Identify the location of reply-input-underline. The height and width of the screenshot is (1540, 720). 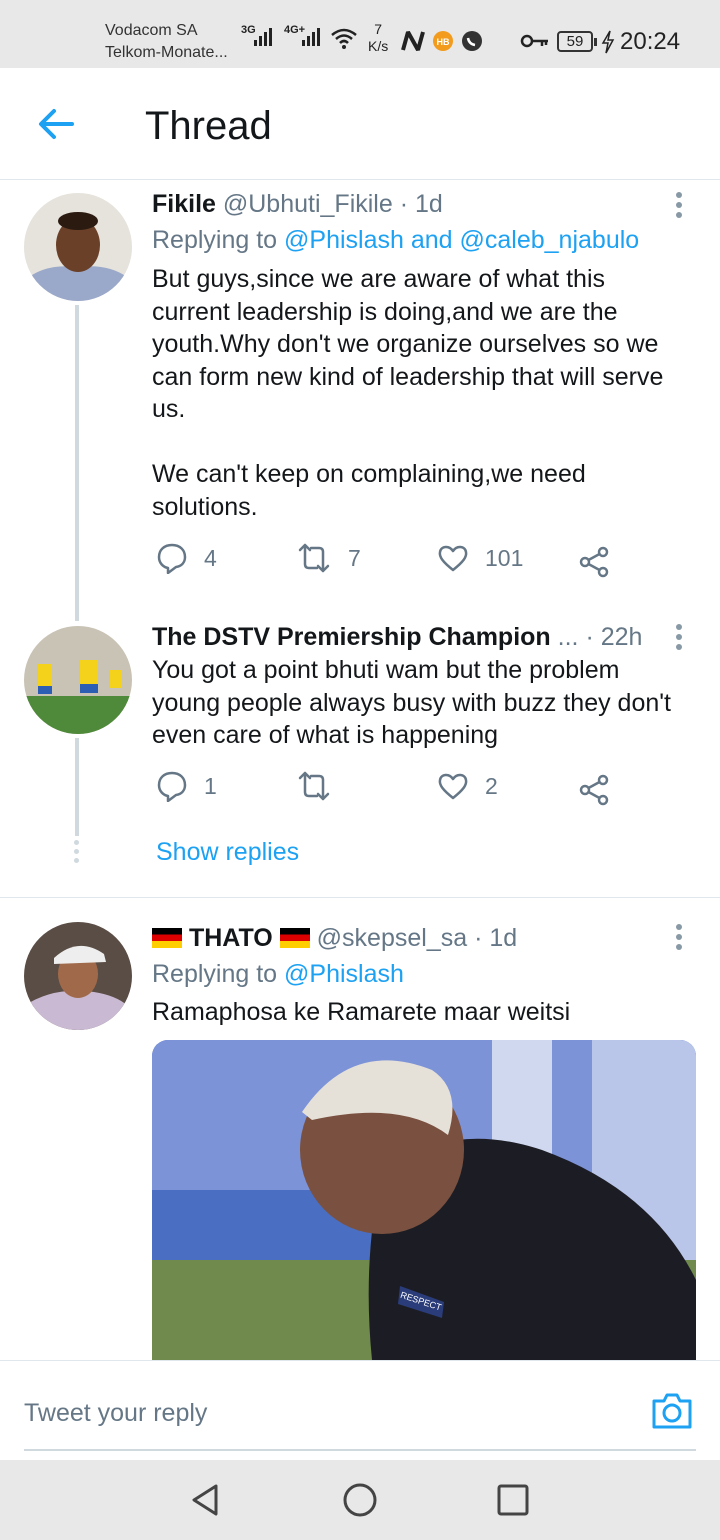
(360, 1450).